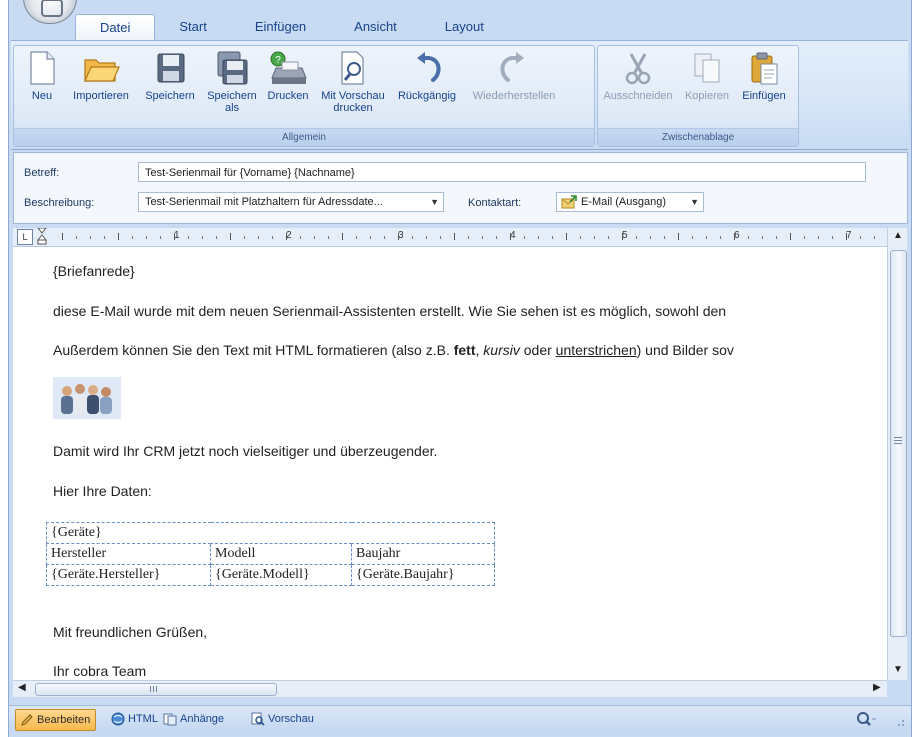 Image resolution: width=918 pixels, height=737 pixels. What do you see at coordinates (143, 719) in the screenshot?
I see `html-mode-label: HTML` at bounding box center [143, 719].